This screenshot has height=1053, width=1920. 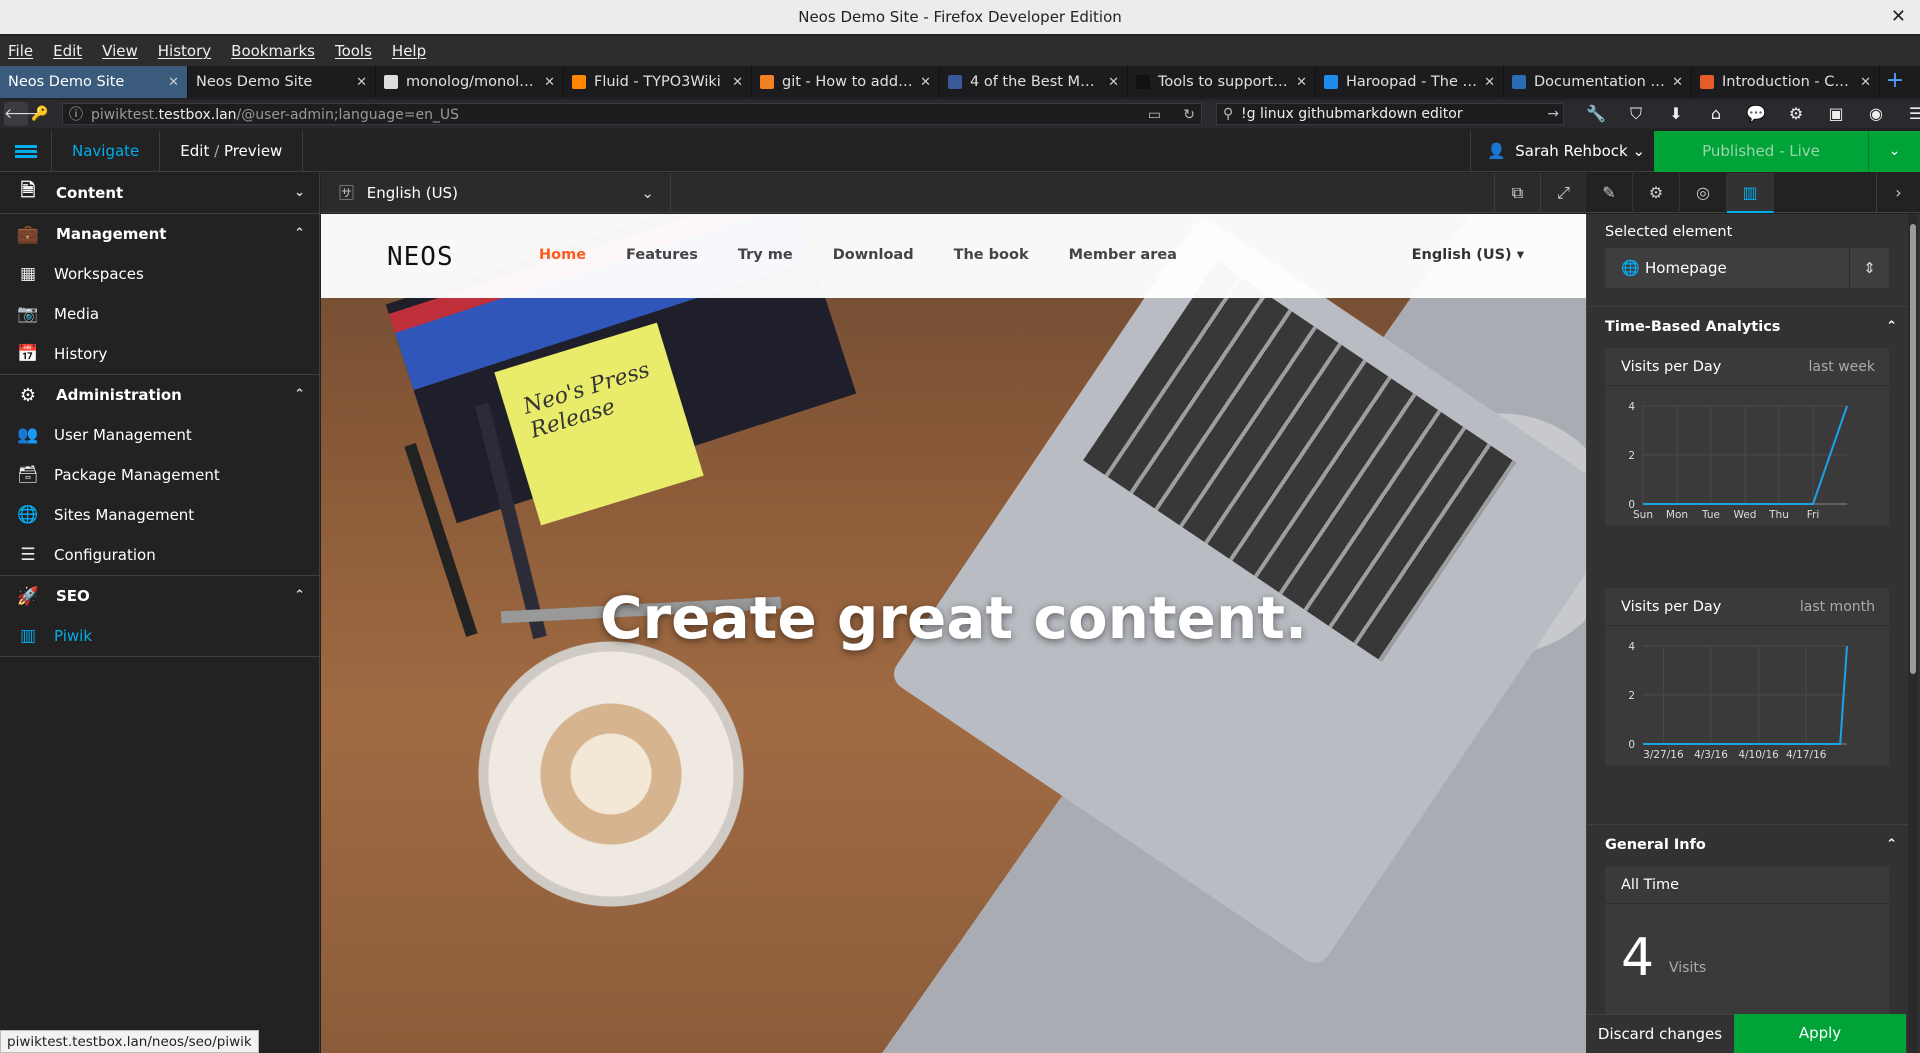 I want to click on pencil-icon: ✎, so click(x=1609, y=193).